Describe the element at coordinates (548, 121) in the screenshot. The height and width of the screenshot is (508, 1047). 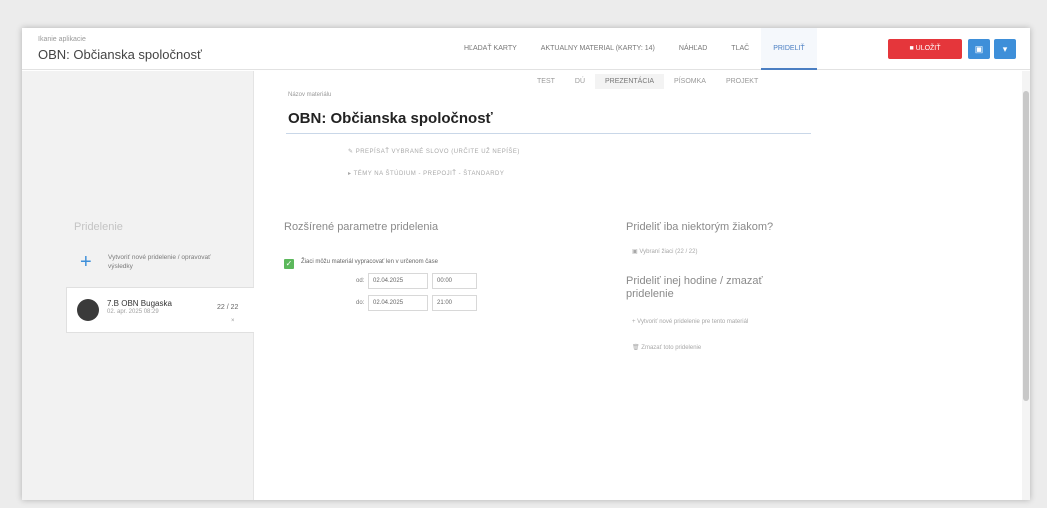
I see `material-title-input: OBN: Občianska spoločnosť` at that location.